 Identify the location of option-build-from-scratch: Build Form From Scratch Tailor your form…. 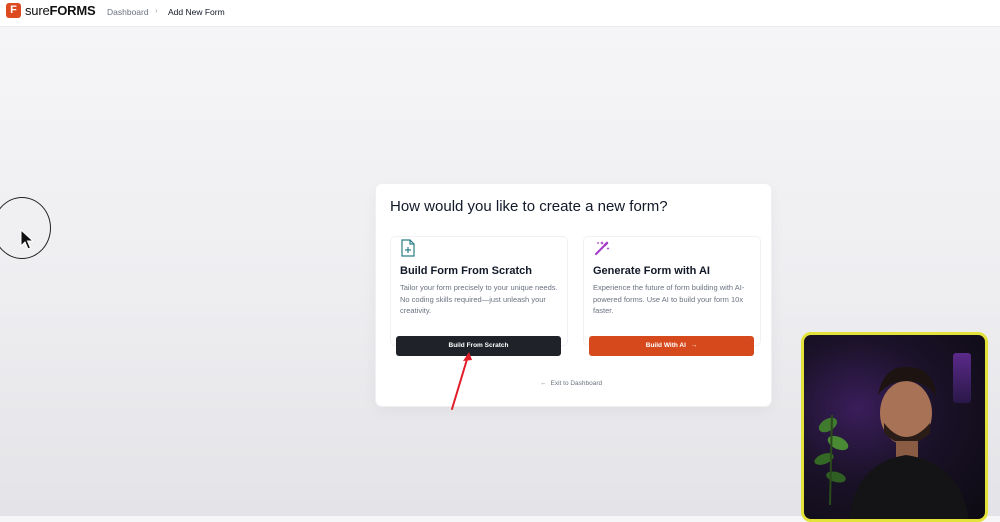
(479, 291).